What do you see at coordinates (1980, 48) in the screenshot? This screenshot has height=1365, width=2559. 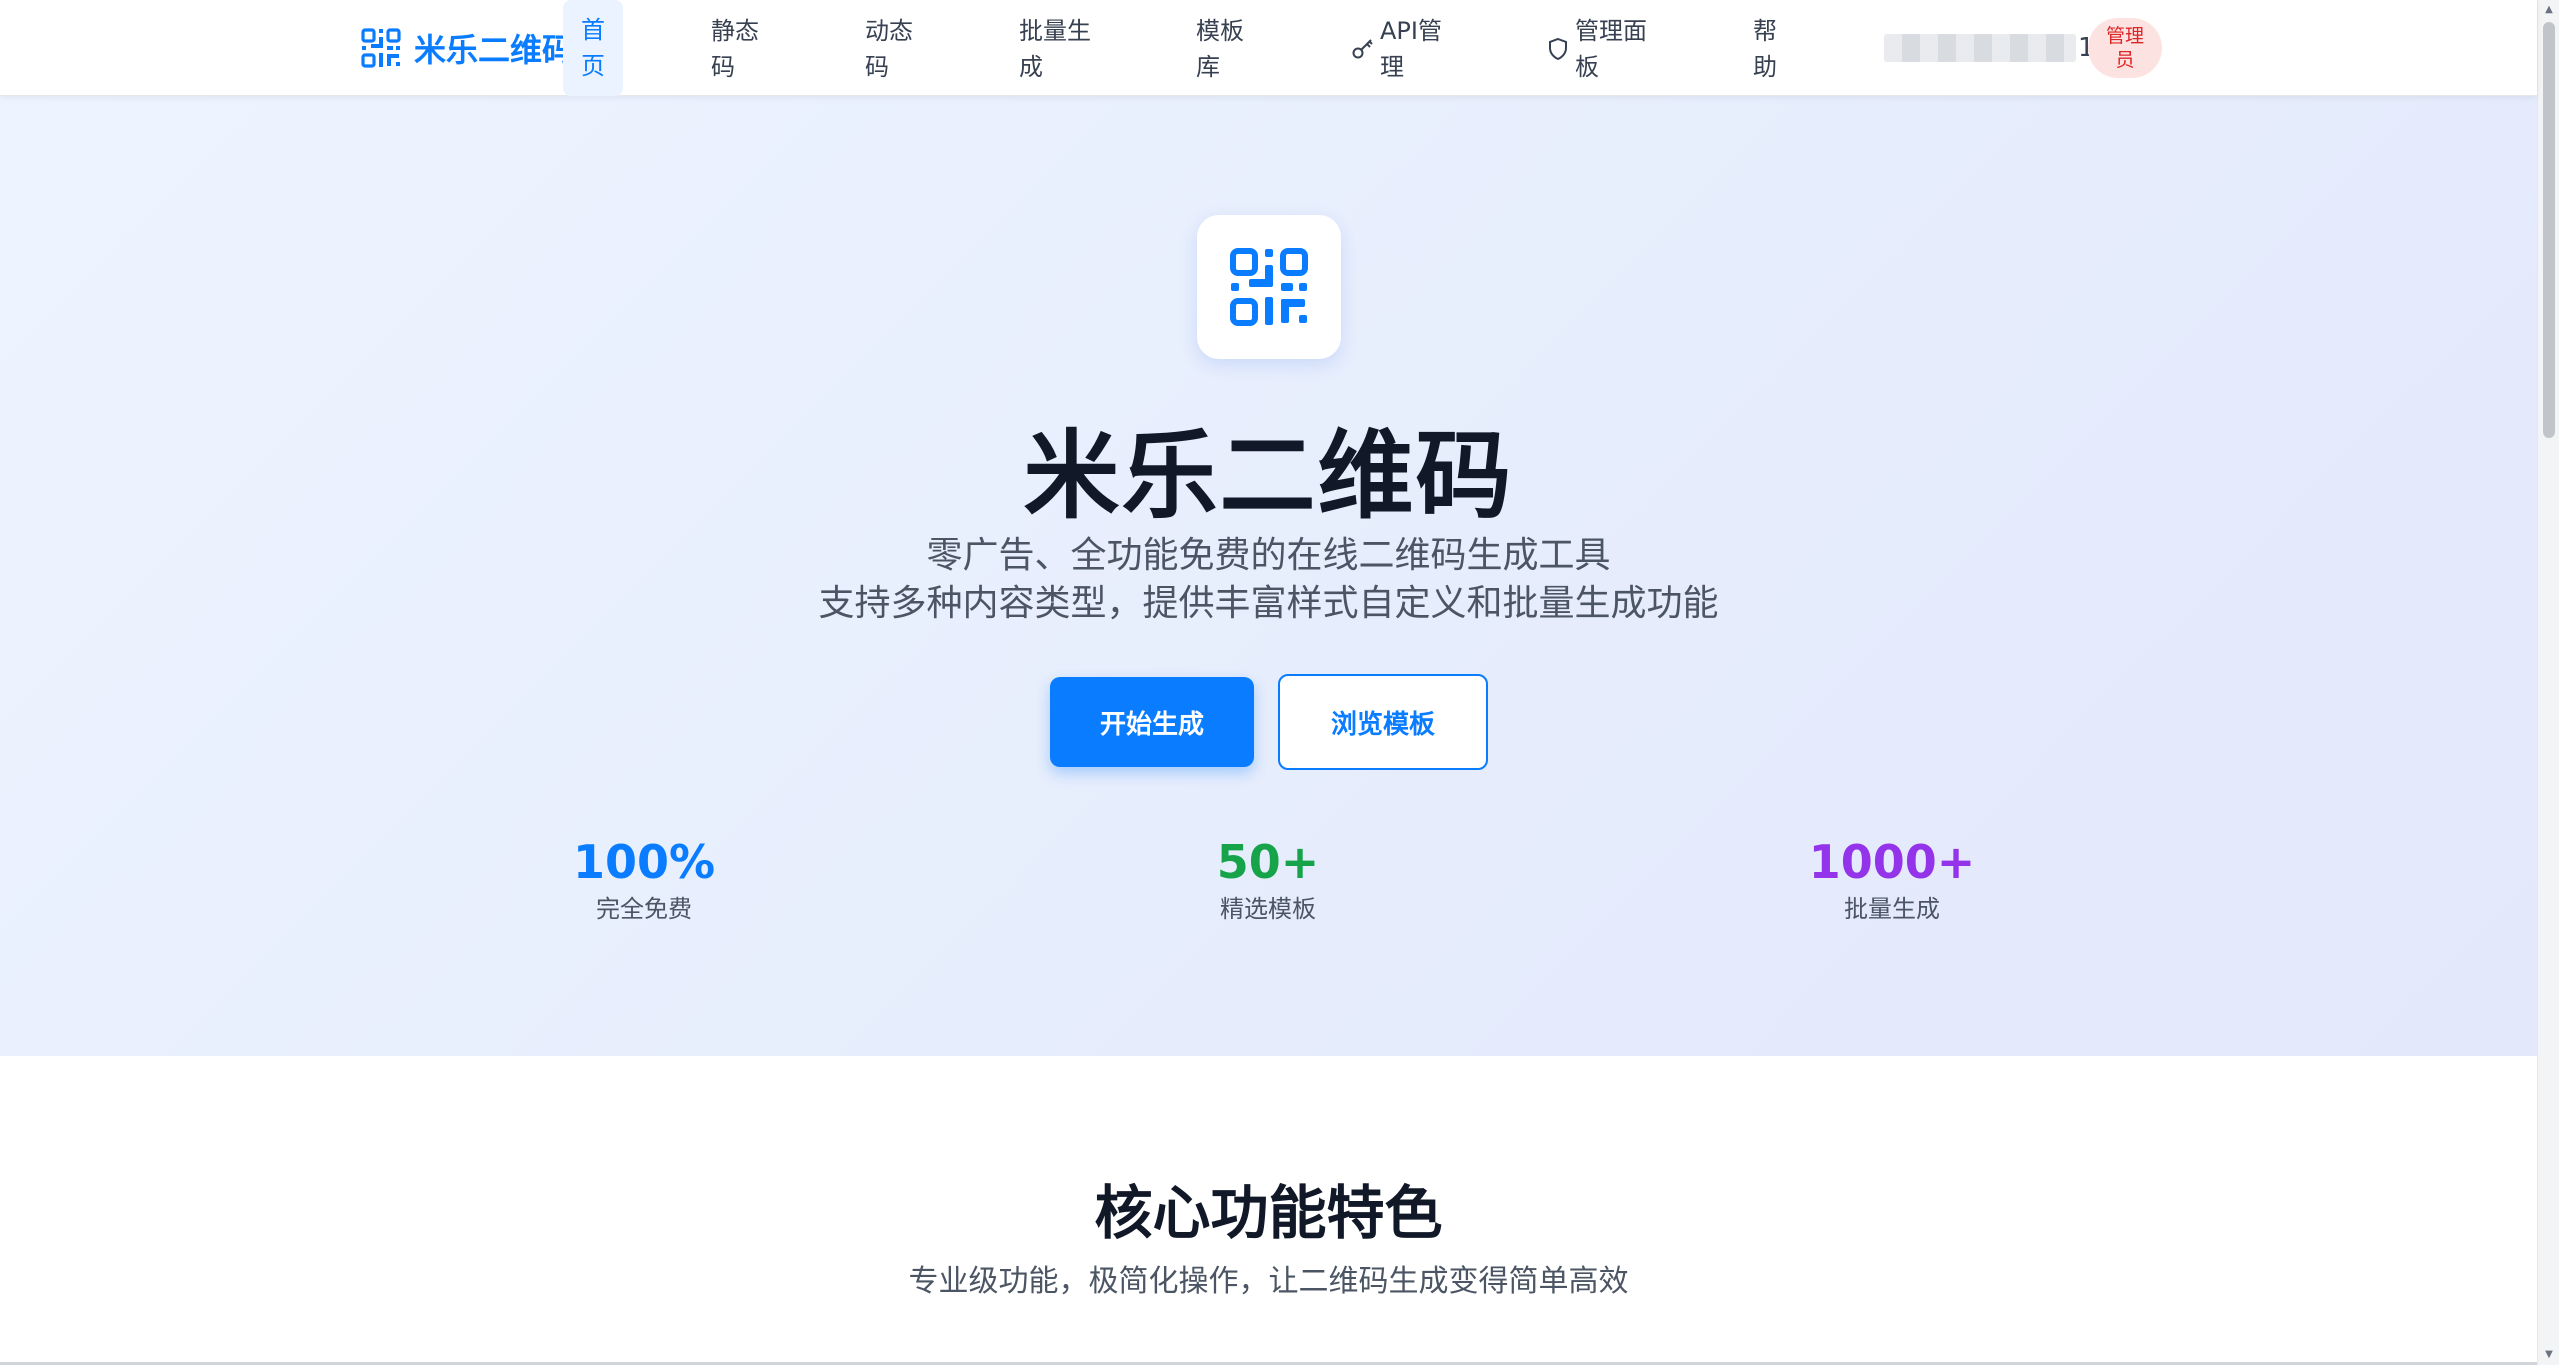 I see `user-name-redacted` at bounding box center [1980, 48].